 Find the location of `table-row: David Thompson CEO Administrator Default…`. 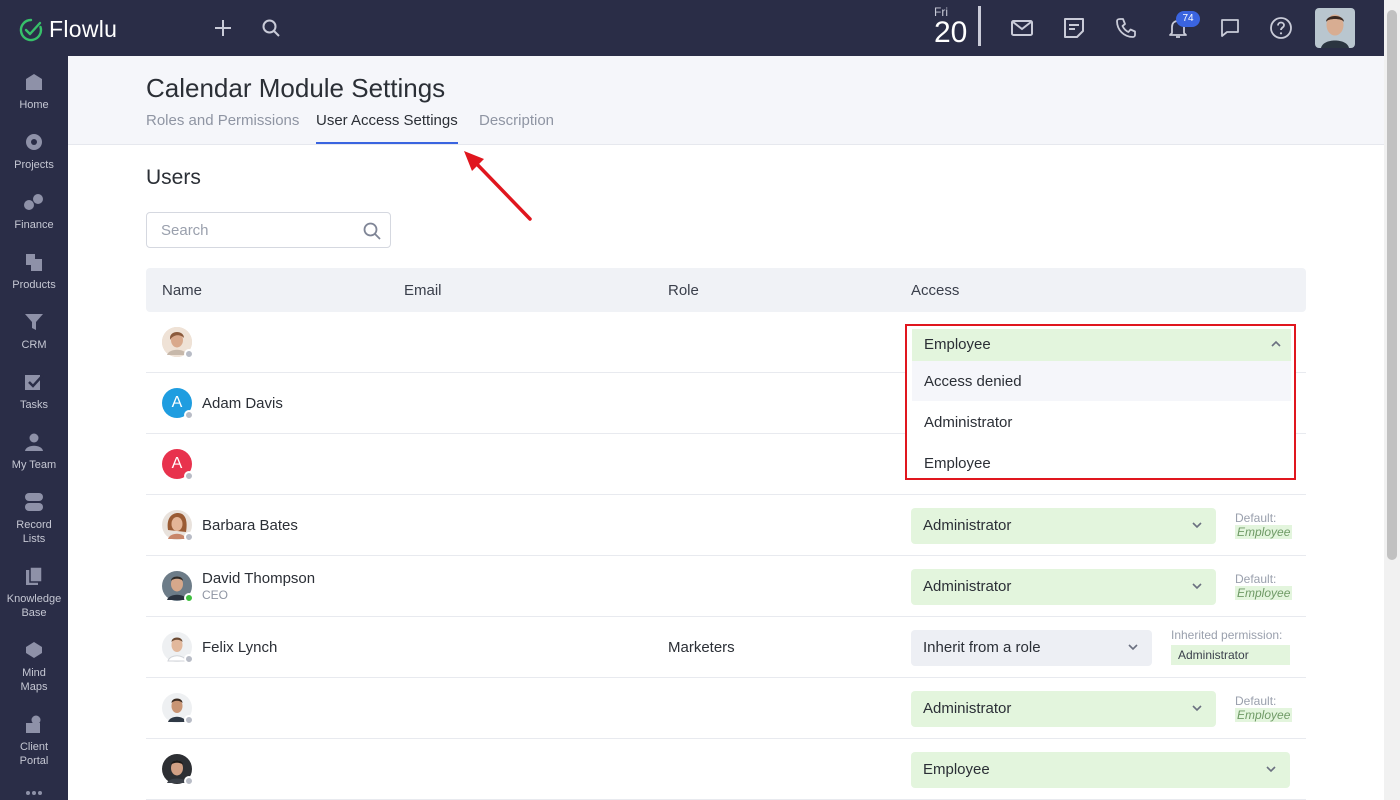

table-row: David Thompson CEO Administrator Default… is located at coordinates (726, 586).